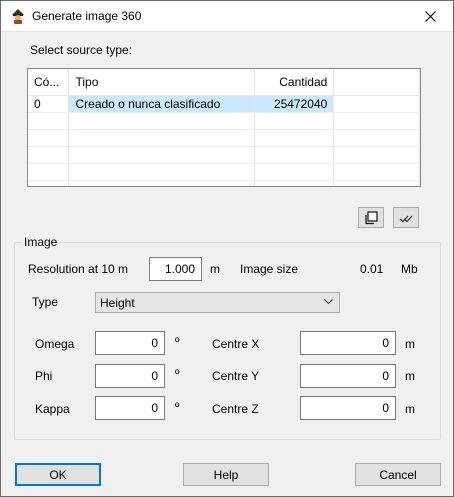 The width and height of the screenshot is (454, 497). What do you see at coordinates (348, 376) in the screenshot?
I see `centre-y-input: 0` at bounding box center [348, 376].